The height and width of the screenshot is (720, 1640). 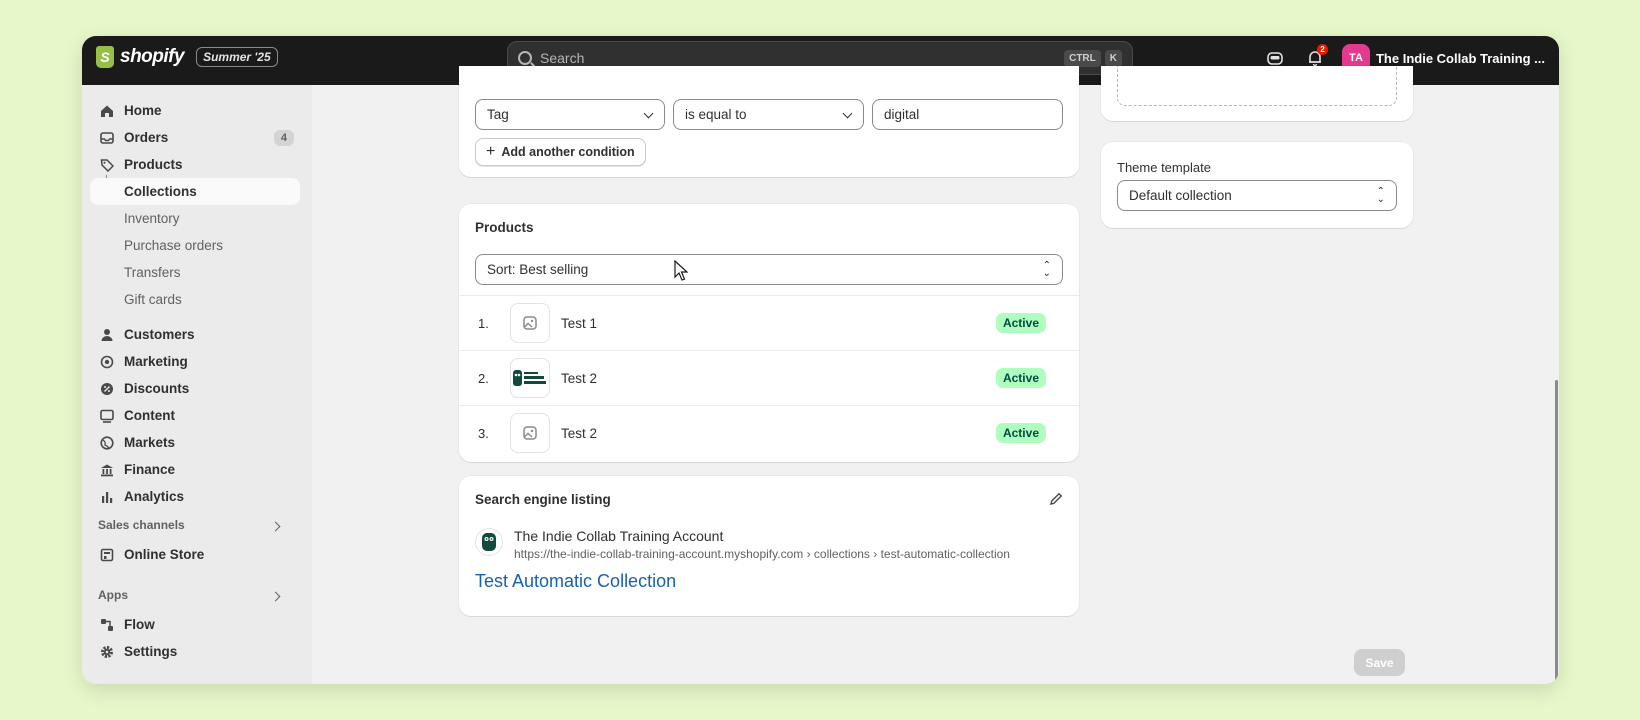 What do you see at coordinates (1113, 58) in the screenshot?
I see `shortcut-k: K` at bounding box center [1113, 58].